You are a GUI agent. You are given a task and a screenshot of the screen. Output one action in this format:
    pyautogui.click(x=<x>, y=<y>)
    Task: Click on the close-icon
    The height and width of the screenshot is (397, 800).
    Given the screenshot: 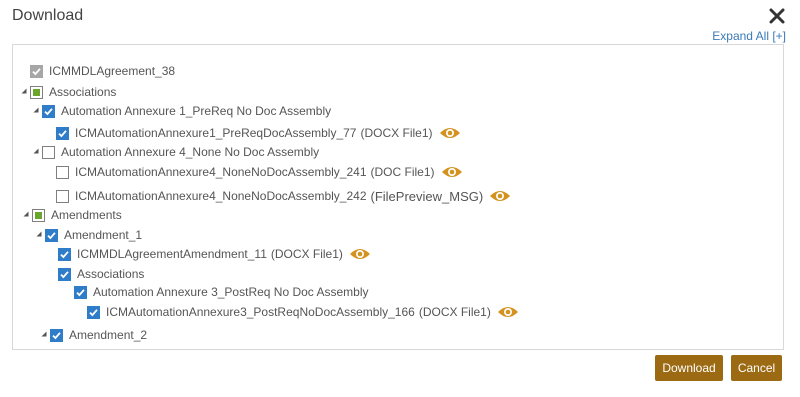 What is the action you would take?
    pyautogui.click(x=777, y=16)
    